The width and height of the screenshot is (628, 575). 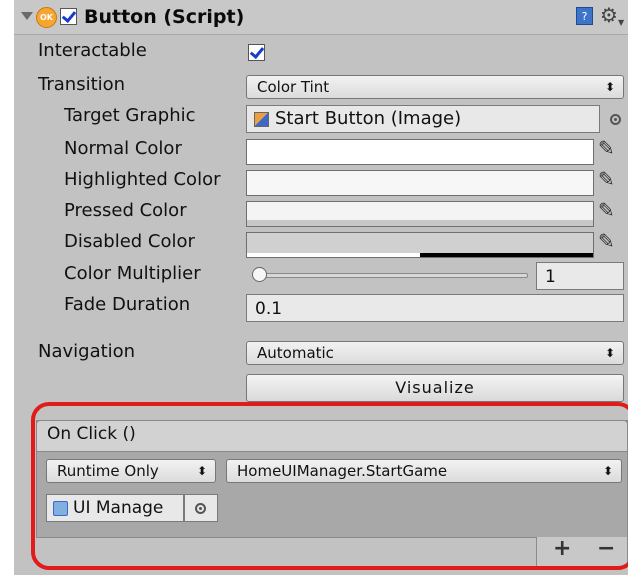 What do you see at coordinates (259, 274) in the screenshot?
I see `color-multiplier-slider-knob` at bounding box center [259, 274].